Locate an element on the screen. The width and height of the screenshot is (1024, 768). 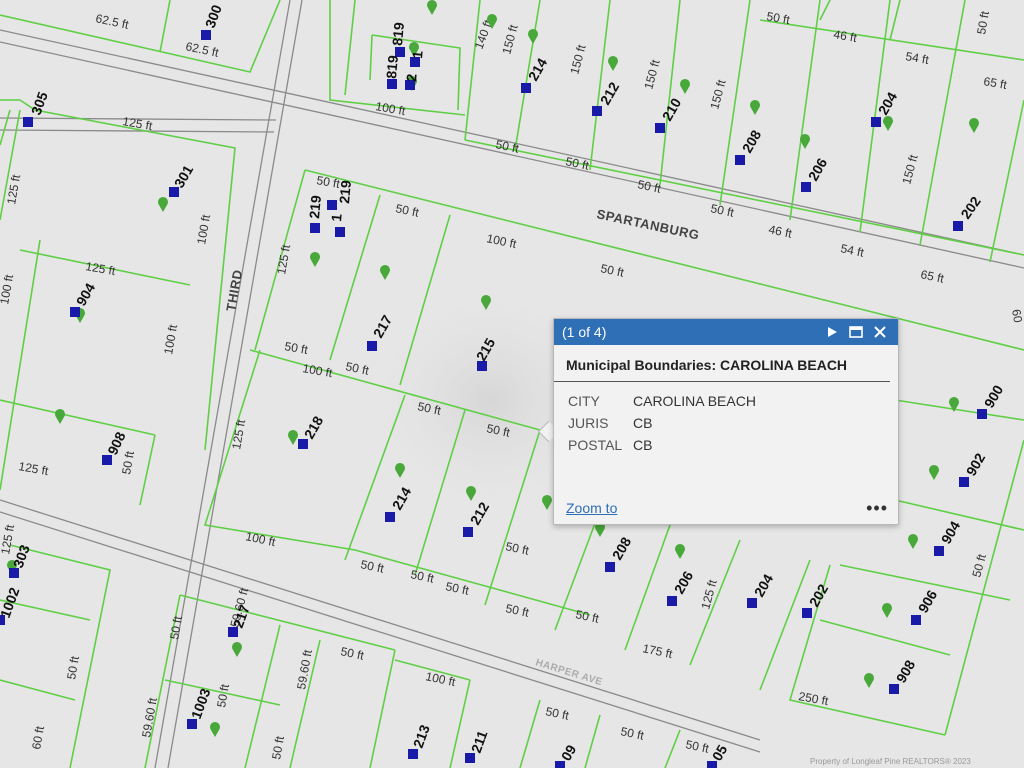
address-label: 900 is located at coordinates (994, 396).